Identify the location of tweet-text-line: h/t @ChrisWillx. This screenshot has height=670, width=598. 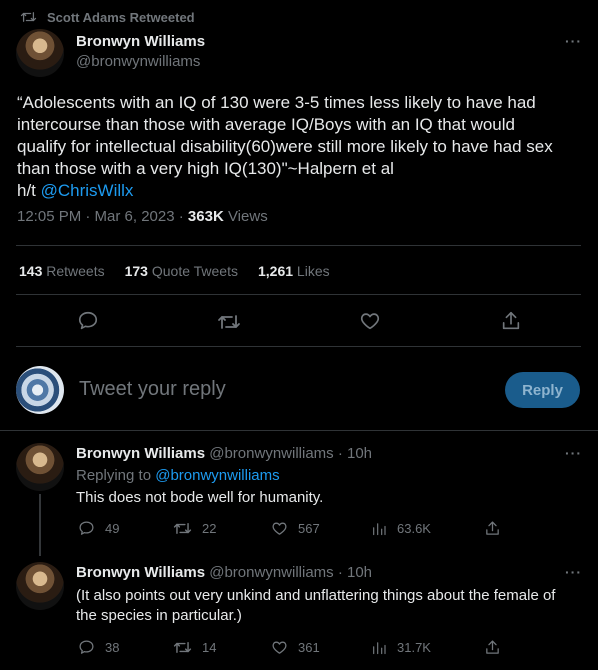
(302, 191).